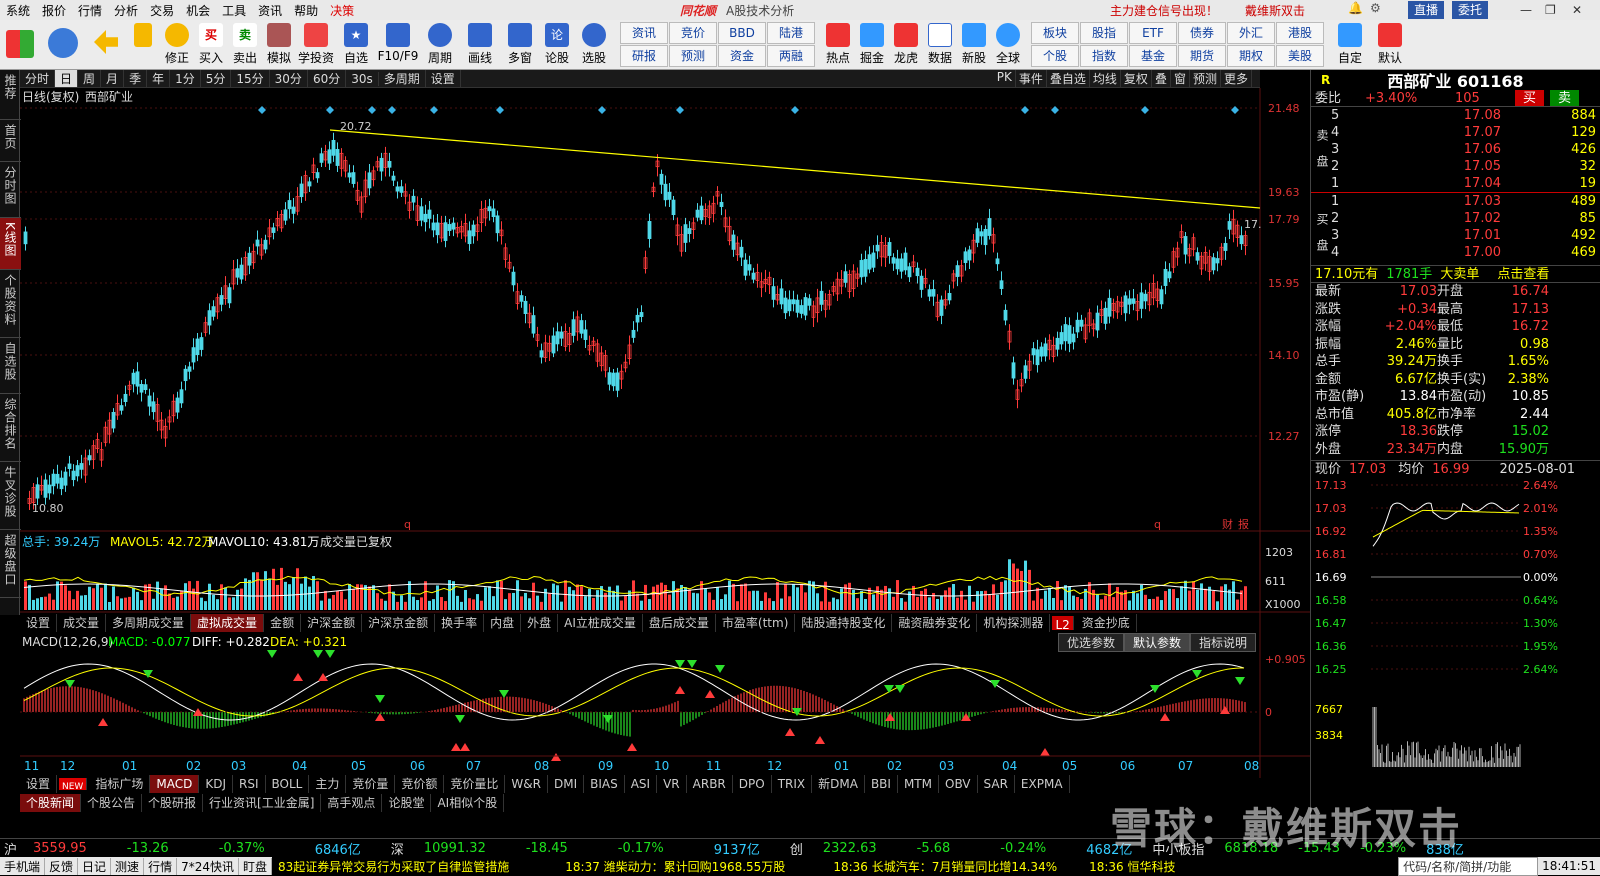 The width and height of the screenshot is (1600, 876). What do you see at coordinates (407, 803) in the screenshot?
I see `news-forum: 论股堂` at bounding box center [407, 803].